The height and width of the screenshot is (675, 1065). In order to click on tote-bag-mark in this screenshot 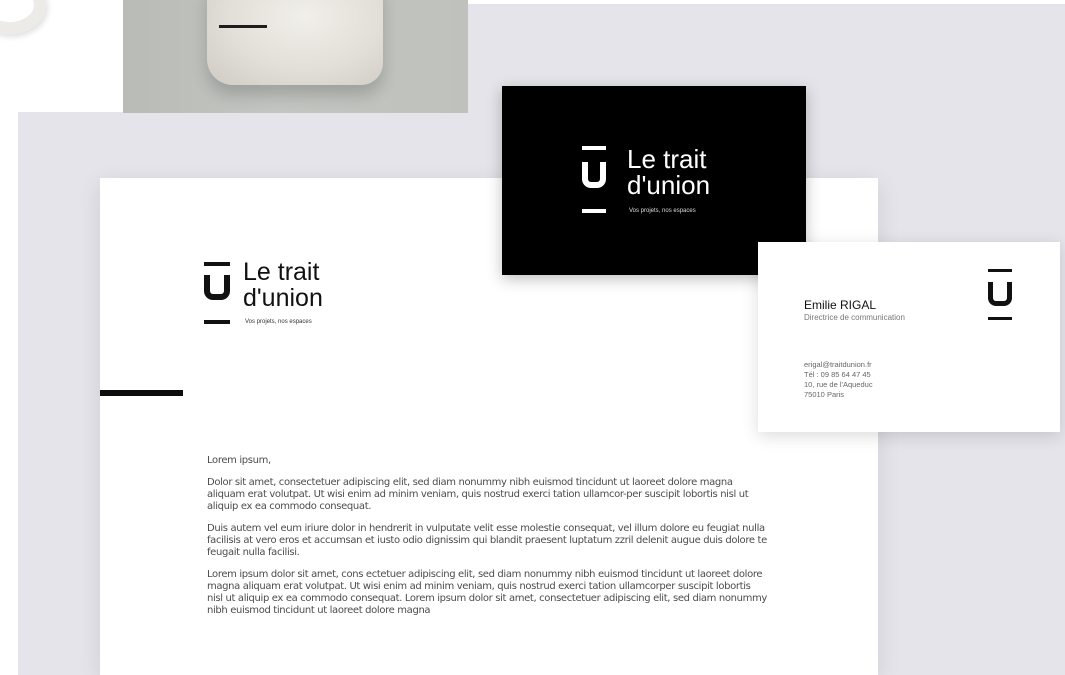, I will do `click(243, 26)`.